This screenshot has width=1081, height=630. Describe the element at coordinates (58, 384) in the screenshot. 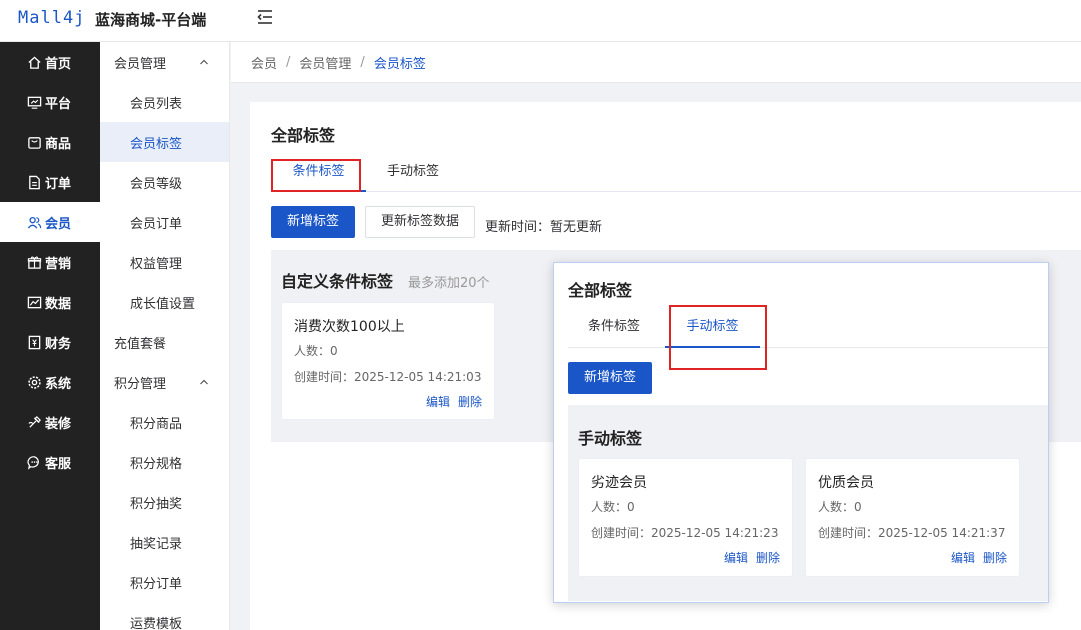

I see `sidebar-item-label: 系统` at that location.